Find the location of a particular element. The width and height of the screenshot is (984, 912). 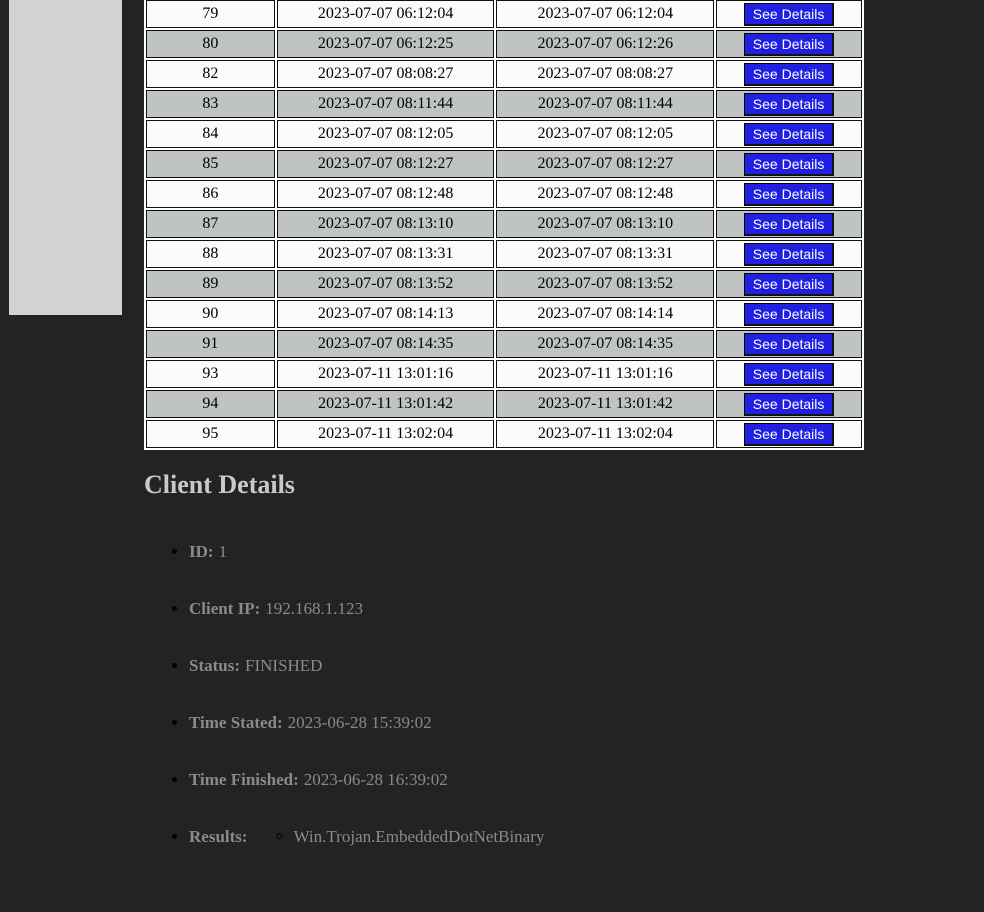

status-value: FINISHED is located at coordinates (284, 665).